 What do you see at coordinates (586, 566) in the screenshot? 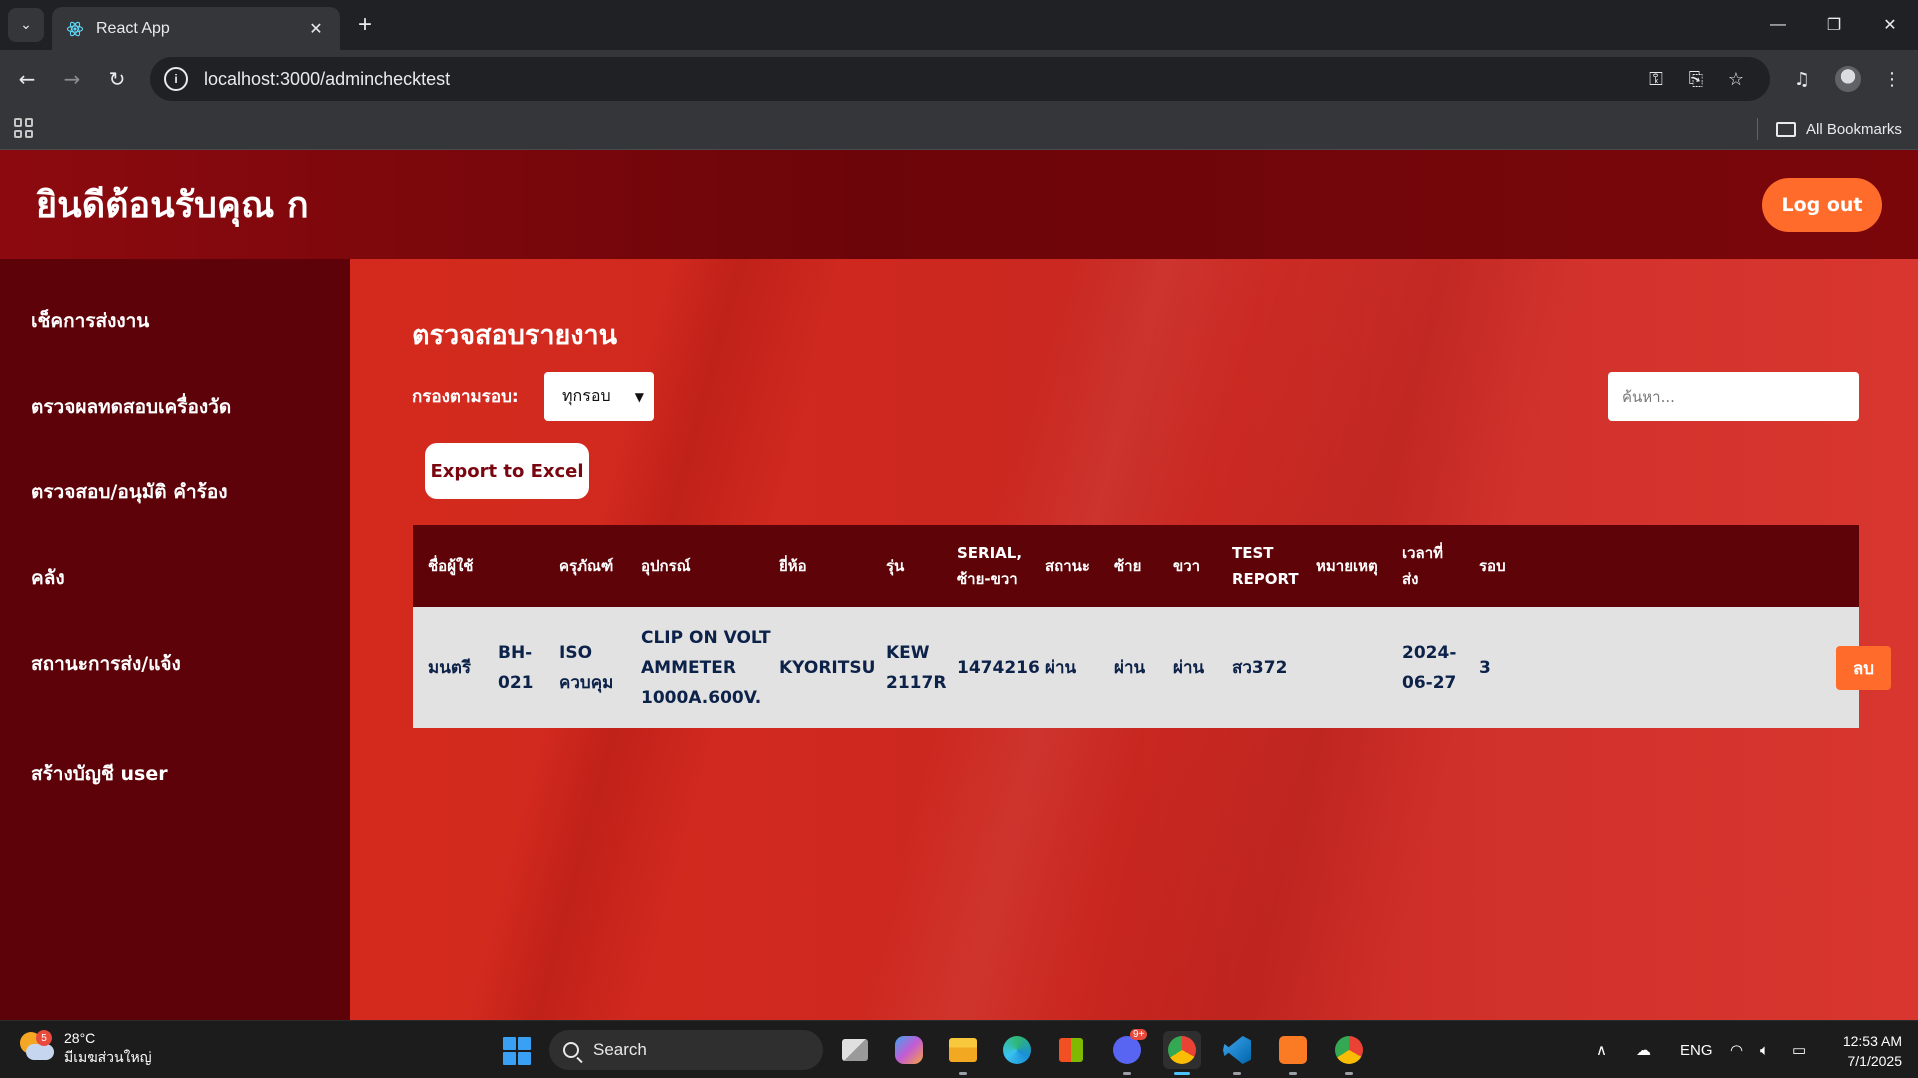
I see `col-header-category: ครุภัณฑ์` at bounding box center [586, 566].